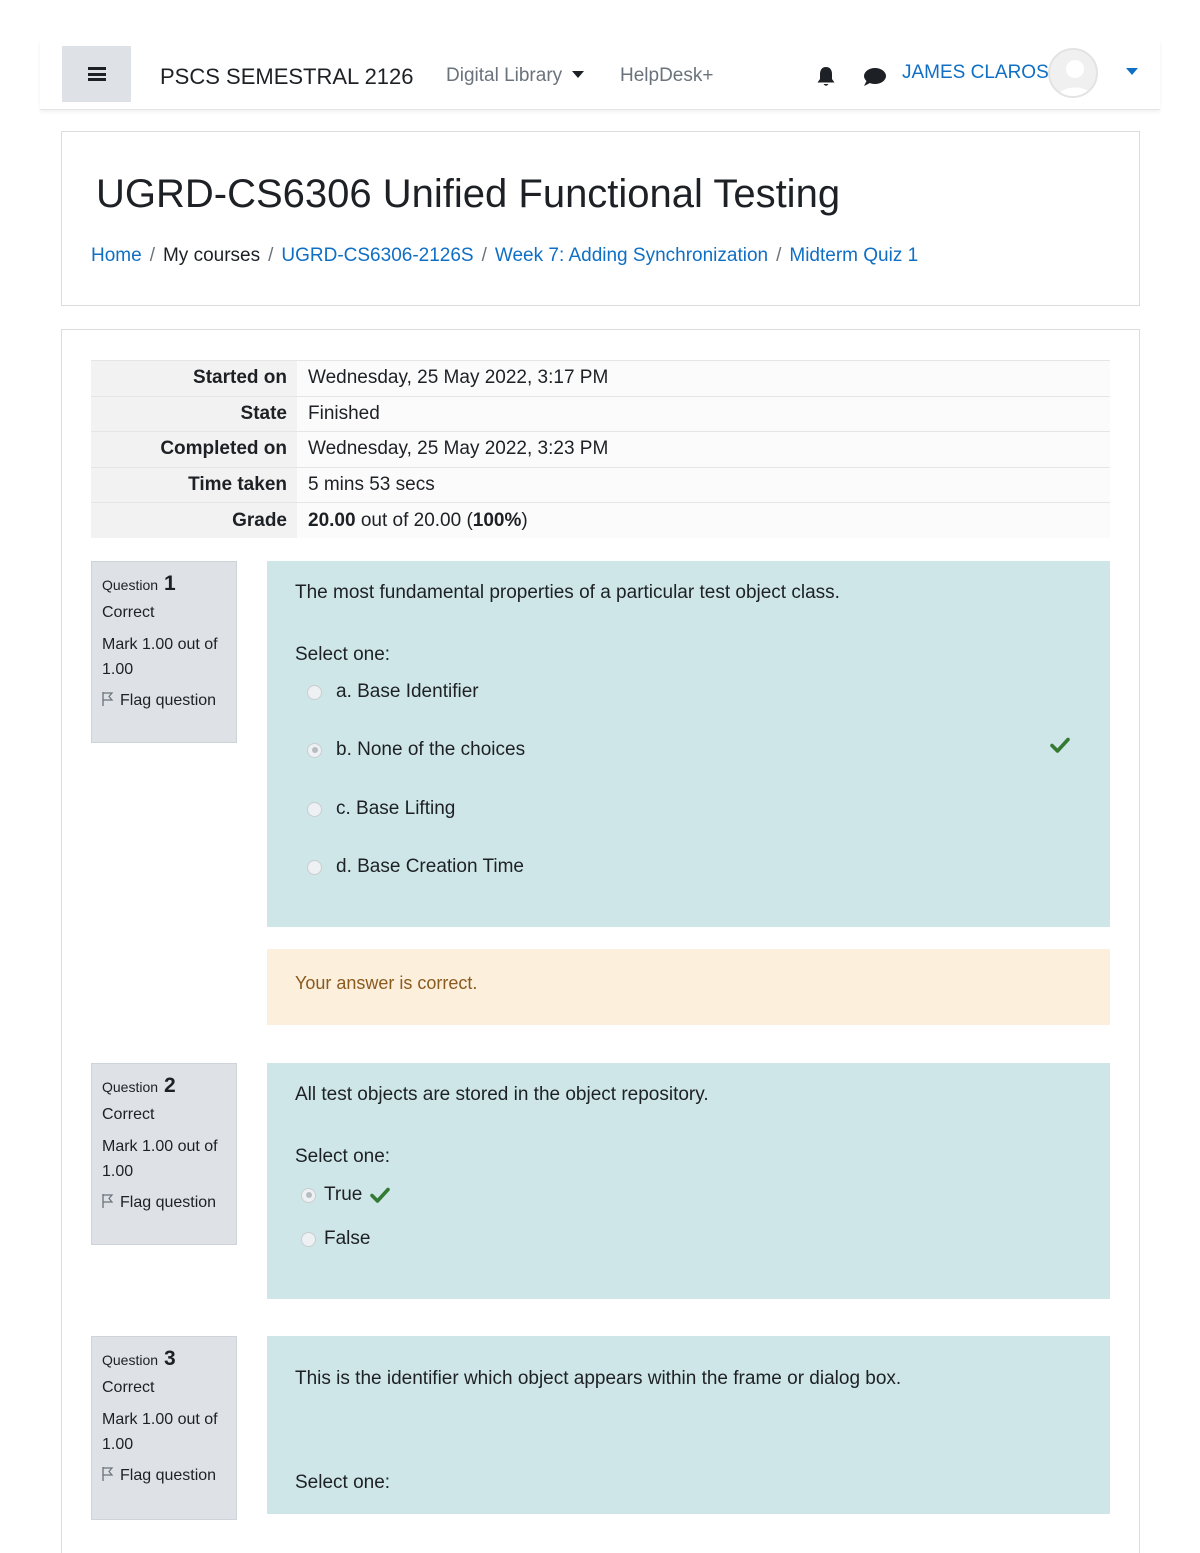 Image resolution: width=1200 pixels, height=1553 pixels. What do you see at coordinates (347, 1238) in the screenshot?
I see `answer-label: False` at bounding box center [347, 1238].